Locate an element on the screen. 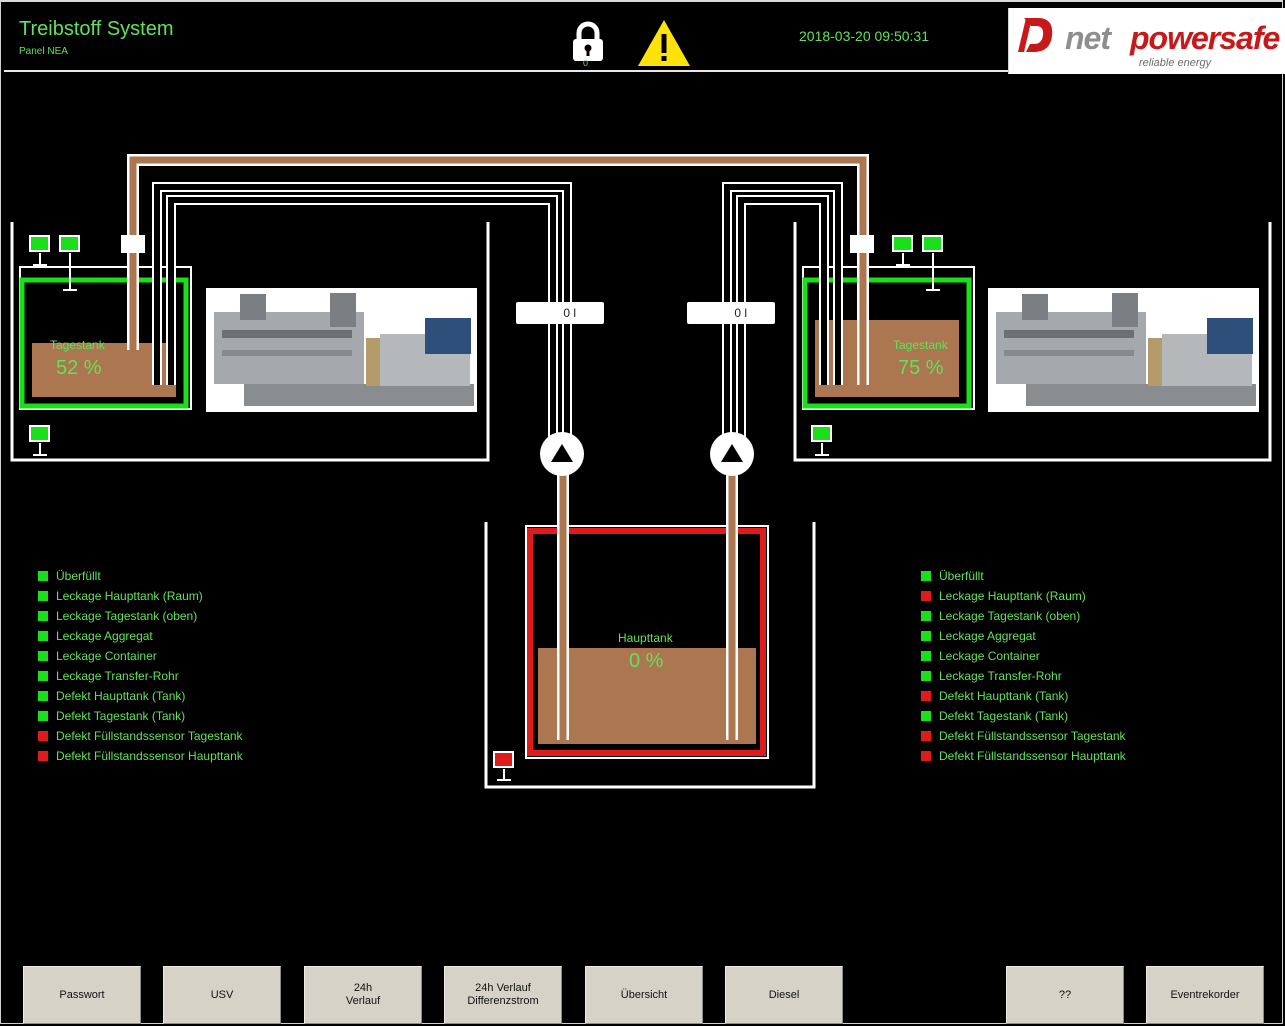  generator-left is located at coordinates (341, 350).